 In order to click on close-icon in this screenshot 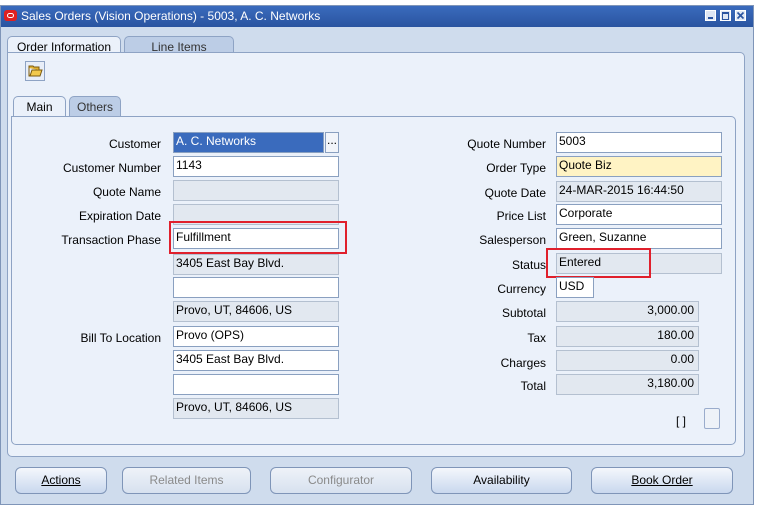, I will do `click(740, 15)`.